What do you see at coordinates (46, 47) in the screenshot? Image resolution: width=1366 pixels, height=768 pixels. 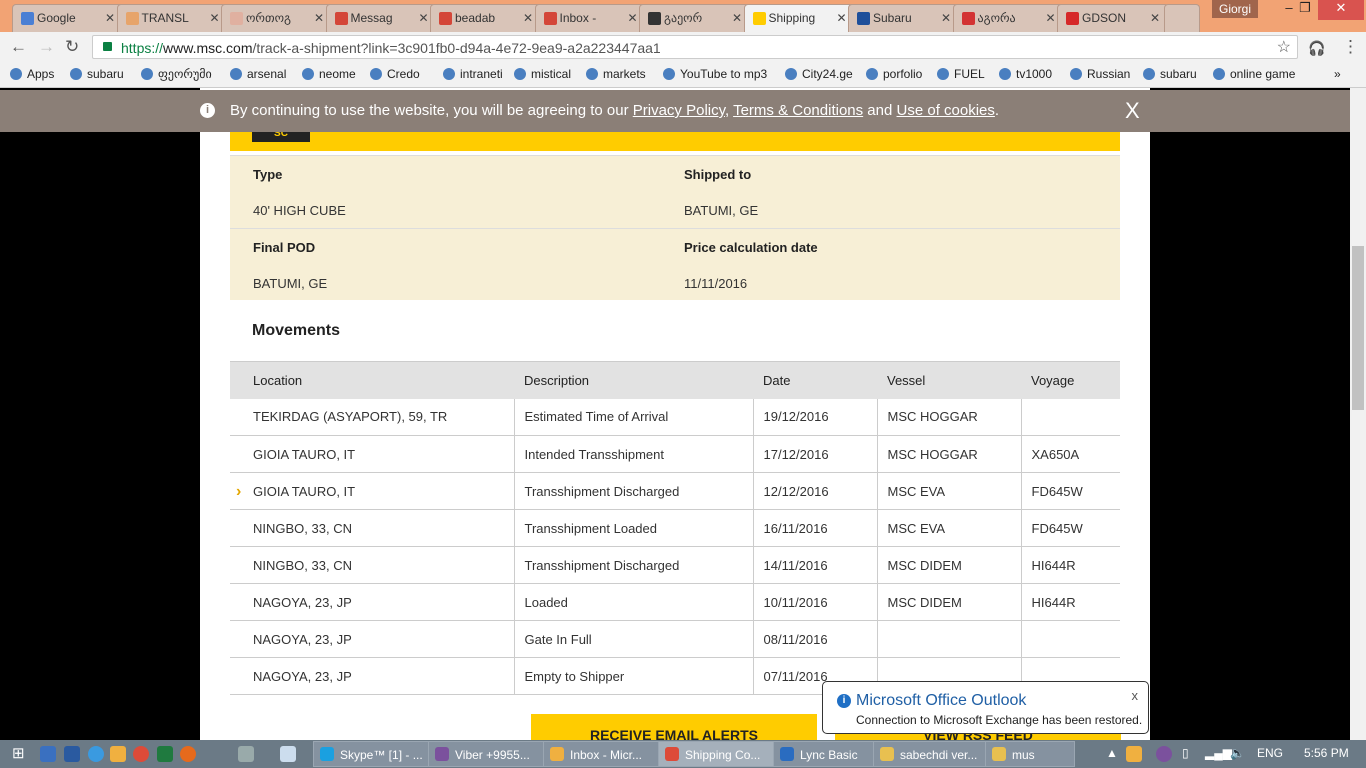 I see `forward-button: →` at bounding box center [46, 47].